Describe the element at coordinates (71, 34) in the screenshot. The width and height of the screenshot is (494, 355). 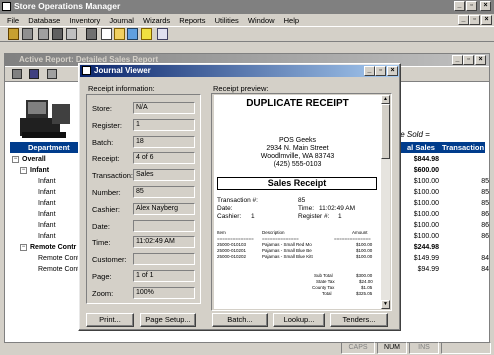
I see `calculator-icon` at that location.